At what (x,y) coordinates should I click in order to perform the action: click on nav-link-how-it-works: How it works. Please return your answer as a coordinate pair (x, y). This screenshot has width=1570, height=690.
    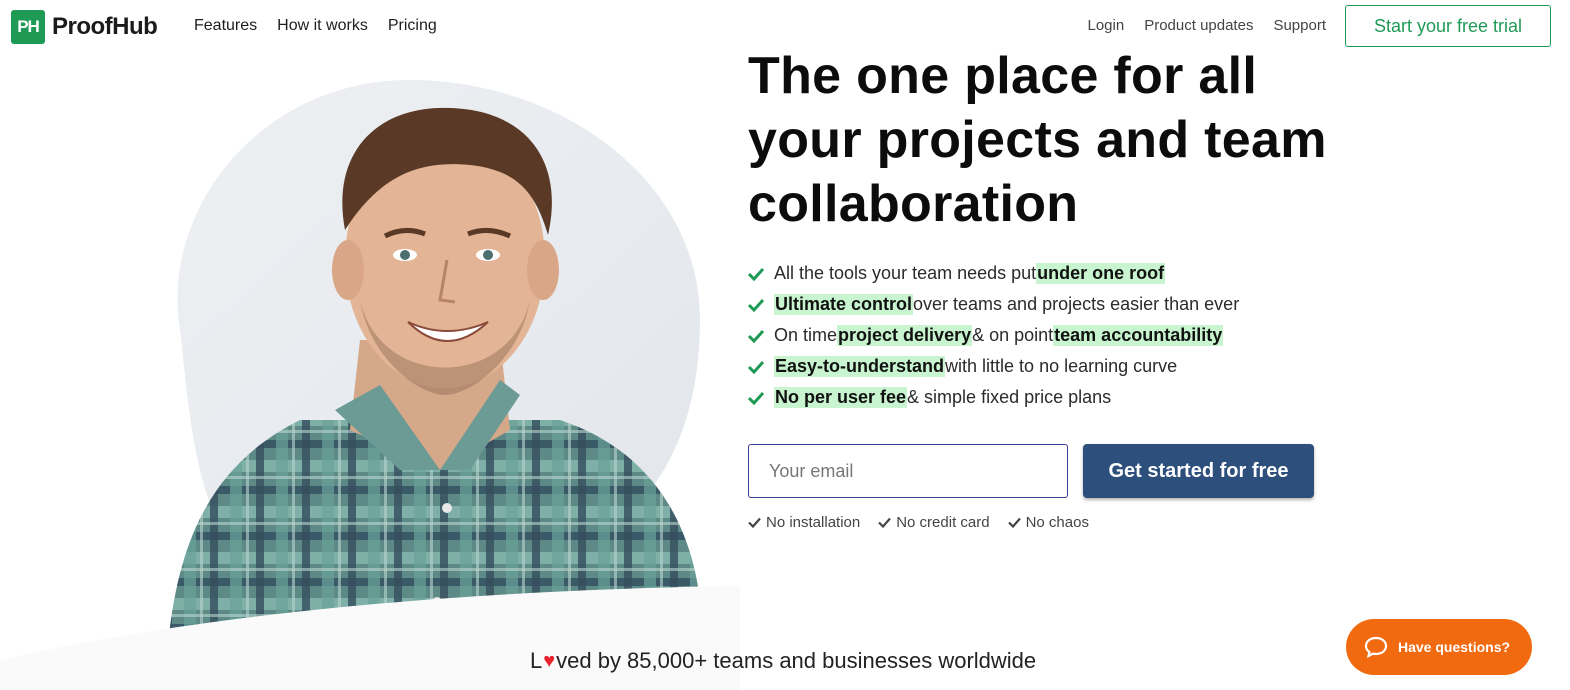
    Looking at the image, I should click on (322, 26).